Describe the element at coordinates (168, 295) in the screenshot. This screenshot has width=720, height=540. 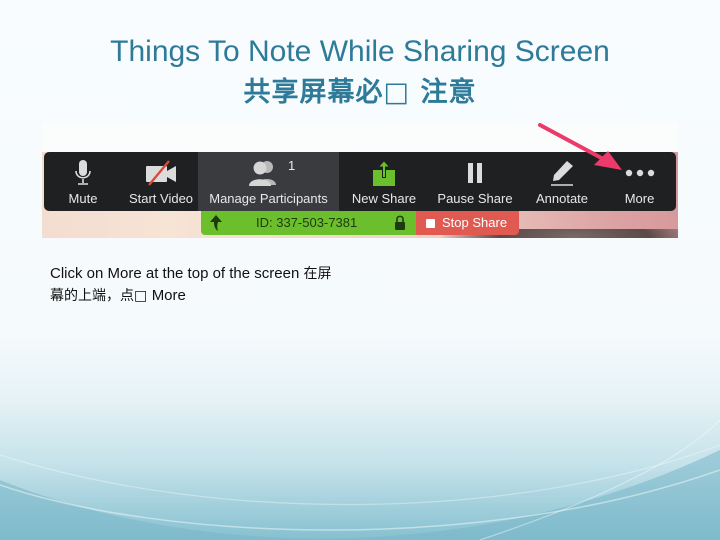
I see `instruction-more: More` at that location.